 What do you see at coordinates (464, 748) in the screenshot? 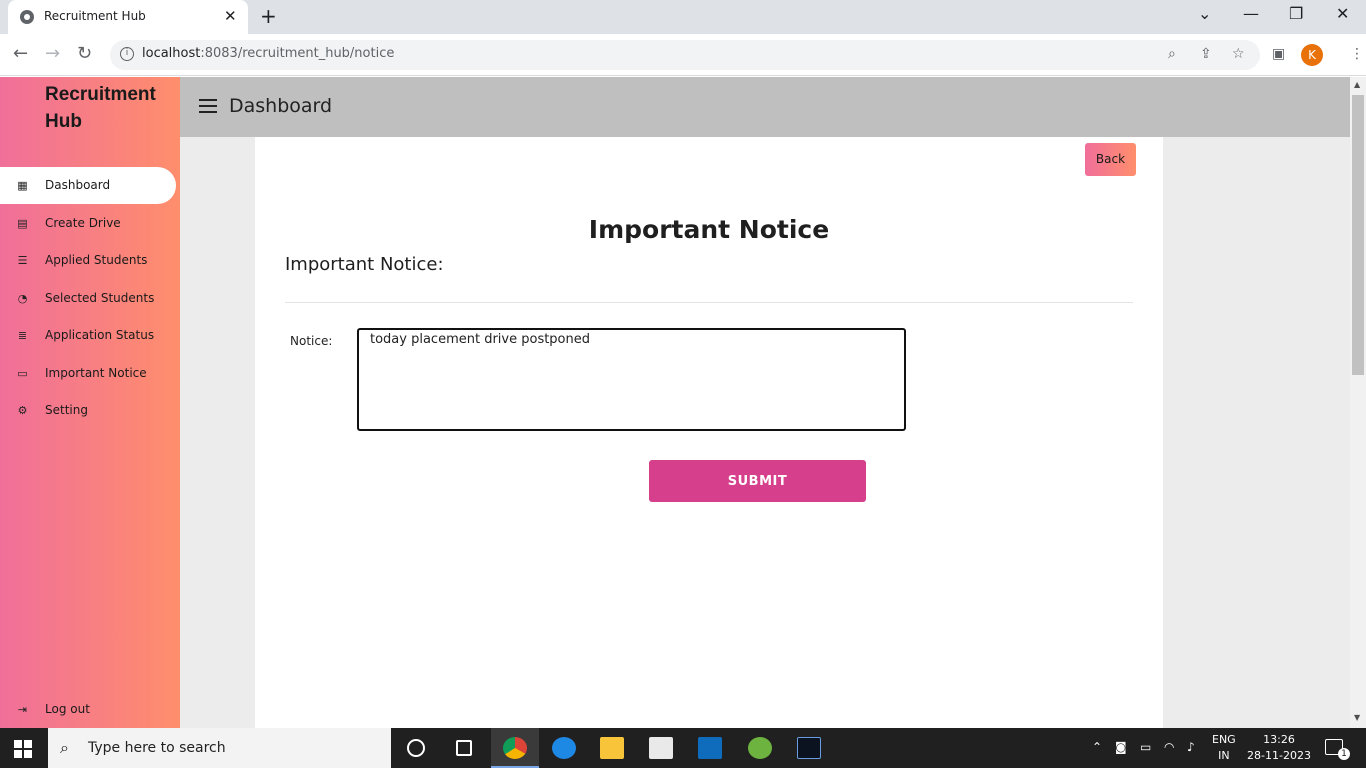
I see `task-view-icon` at bounding box center [464, 748].